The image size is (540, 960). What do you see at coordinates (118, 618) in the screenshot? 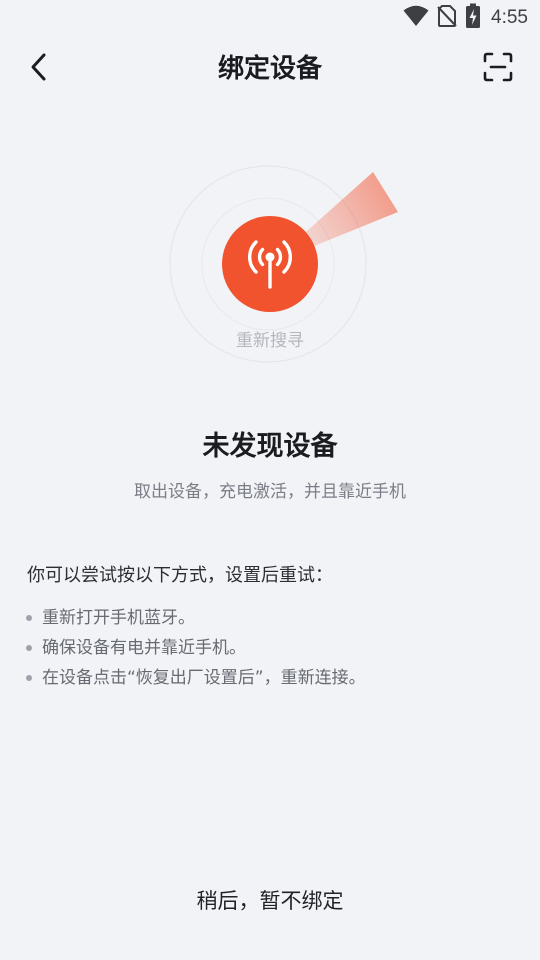
I see `tip-text: 重新打开手机蓝牙。` at bounding box center [118, 618].